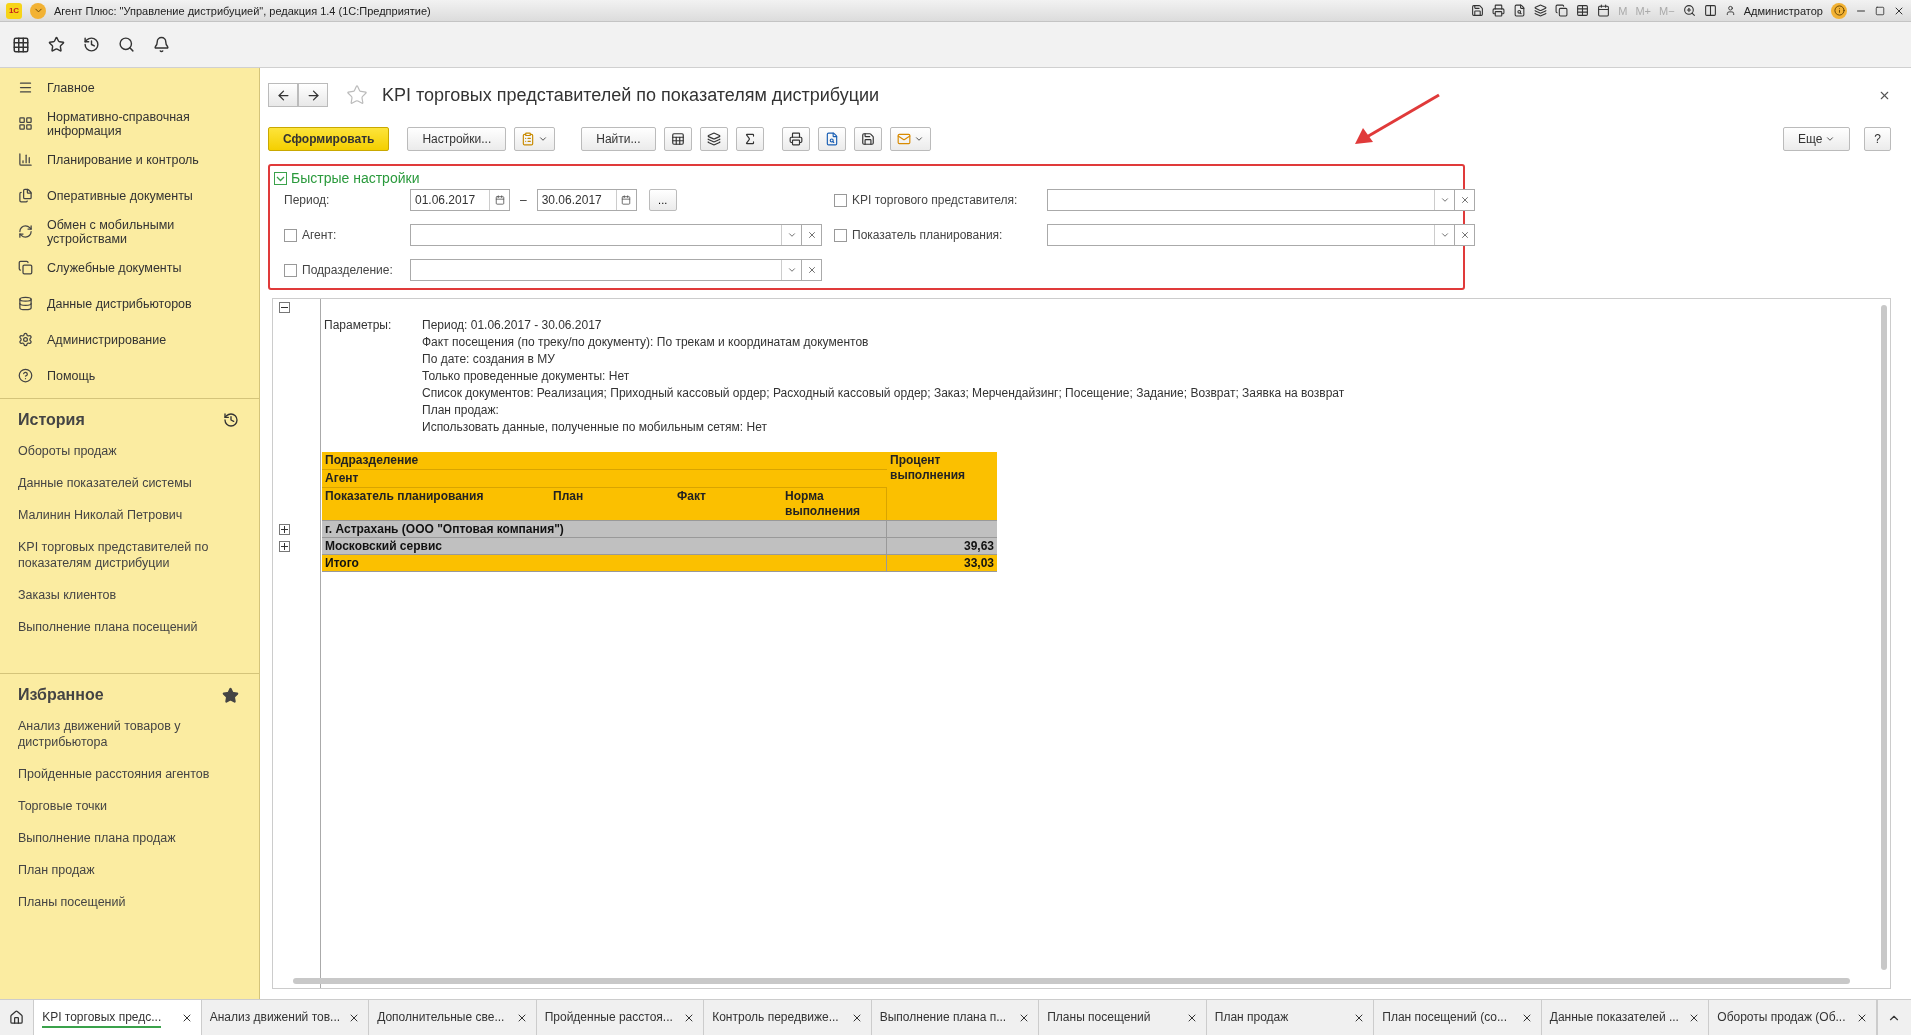 This screenshot has height=1035, width=1911. Describe the element at coordinates (1710, 10) in the screenshot. I see `panels-icon` at that location.